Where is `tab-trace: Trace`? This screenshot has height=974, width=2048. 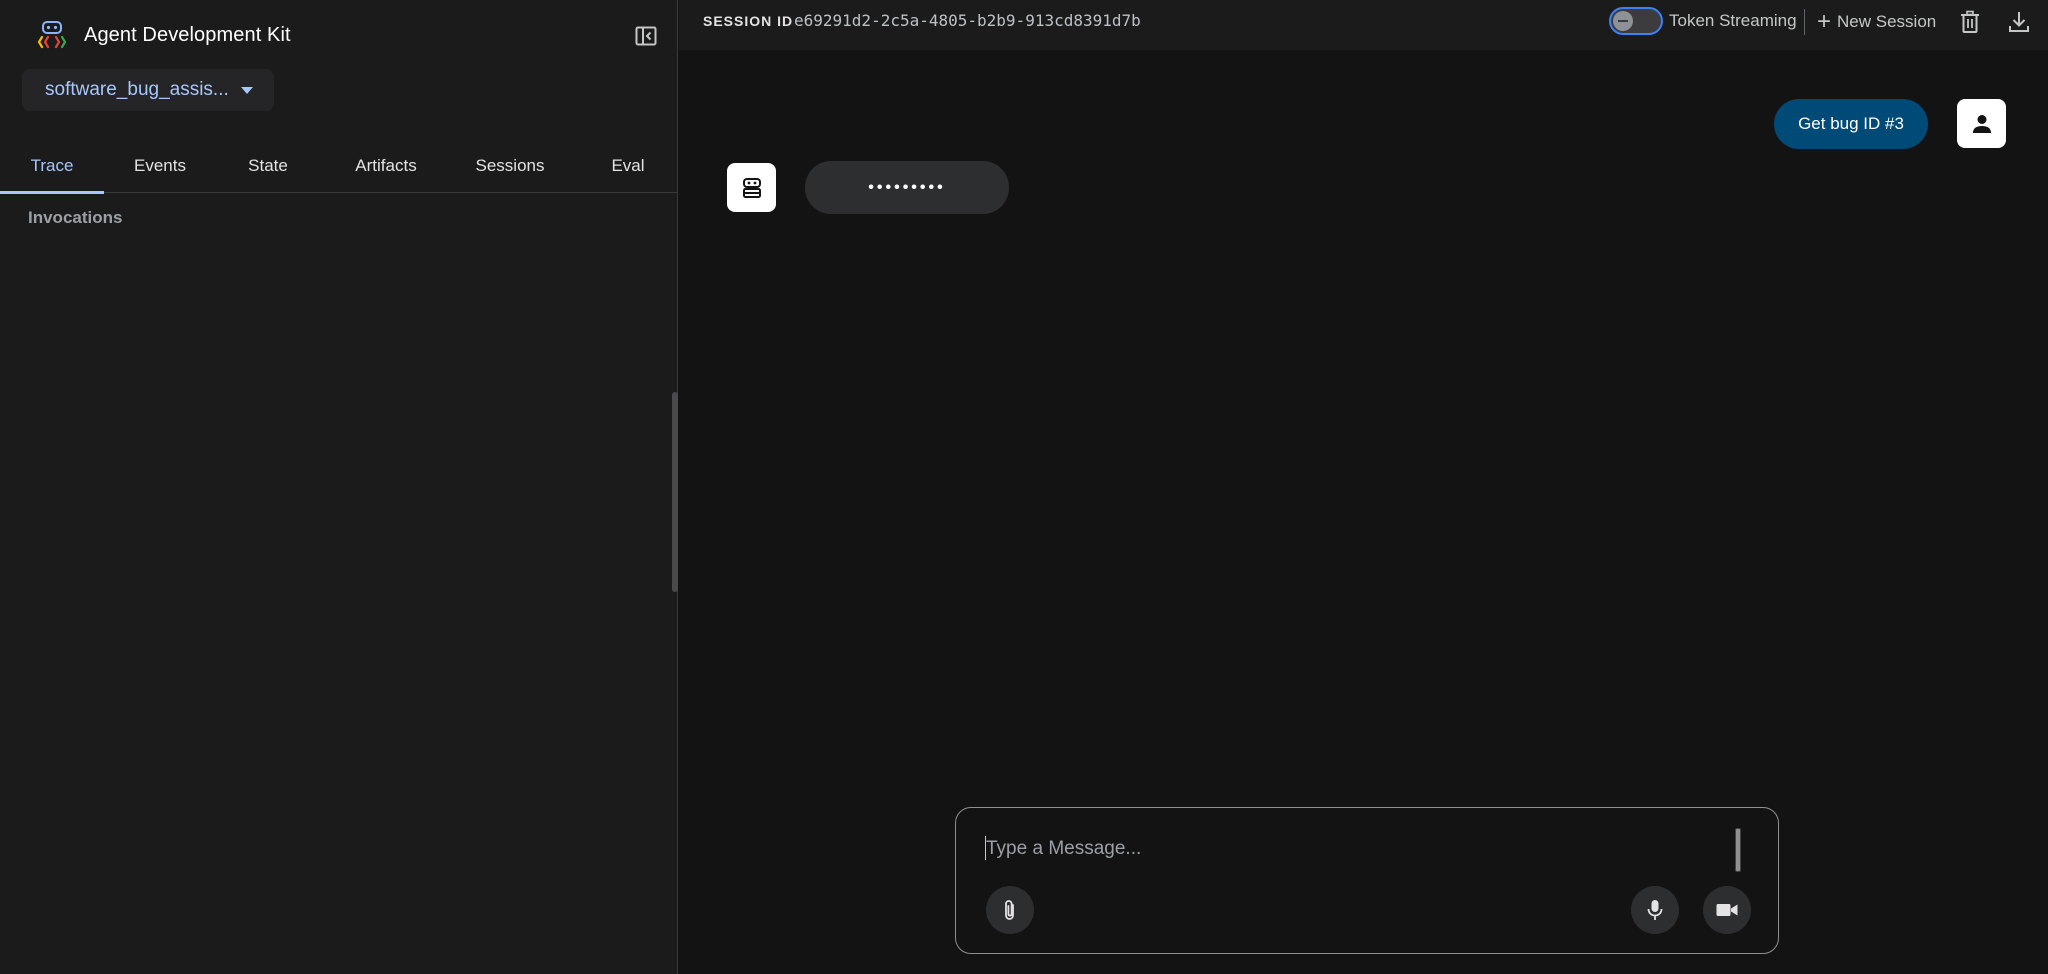 tab-trace: Trace is located at coordinates (52, 166).